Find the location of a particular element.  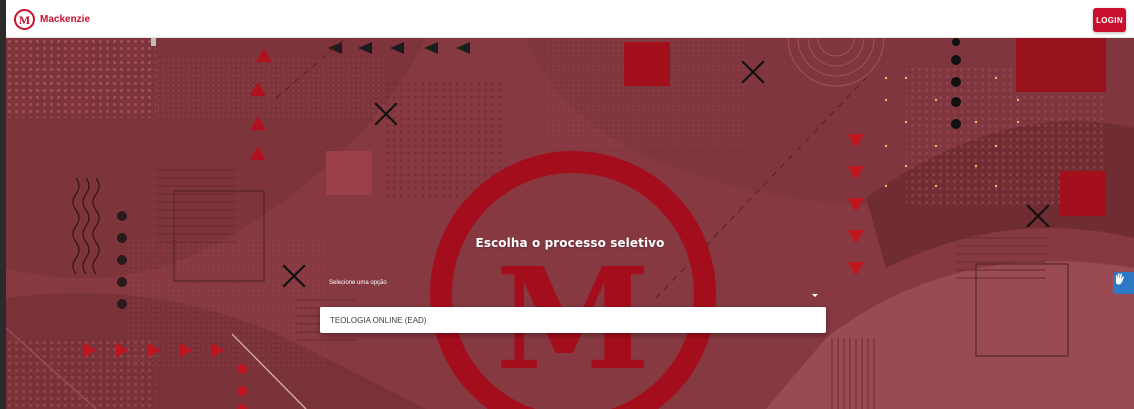

login-button: LOGIN is located at coordinates (1109, 20).